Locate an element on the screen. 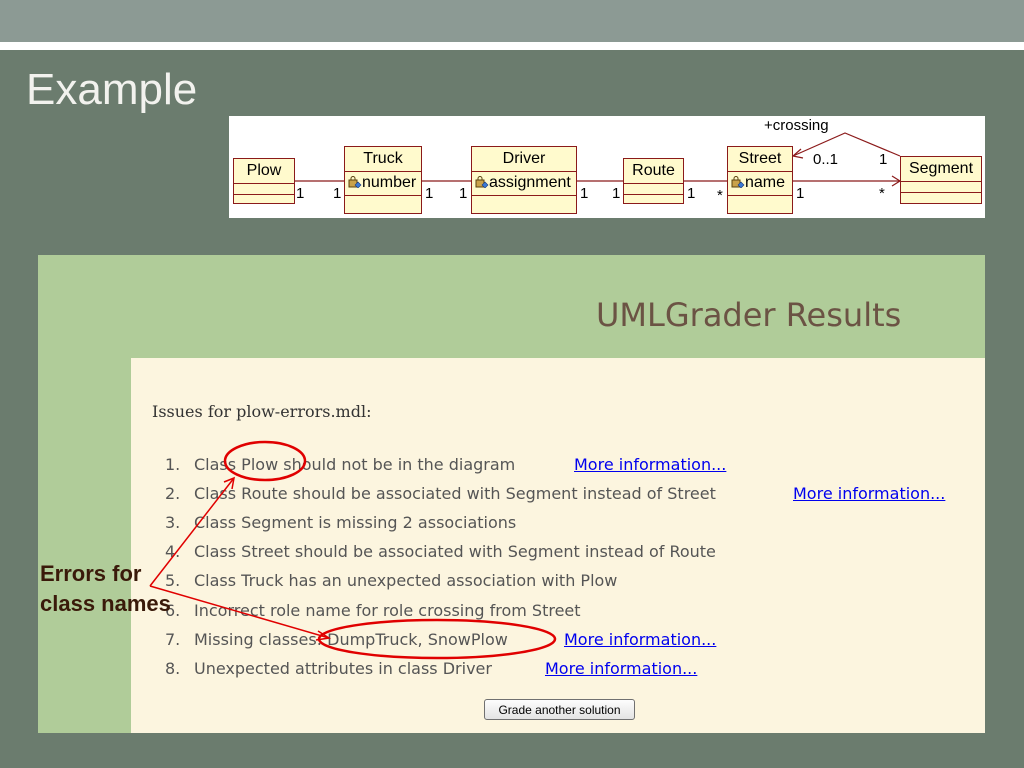 This screenshot has height=768, width=1024. issue-text: Unexpected attributes in class Driver is located at coordinates (343, 668).